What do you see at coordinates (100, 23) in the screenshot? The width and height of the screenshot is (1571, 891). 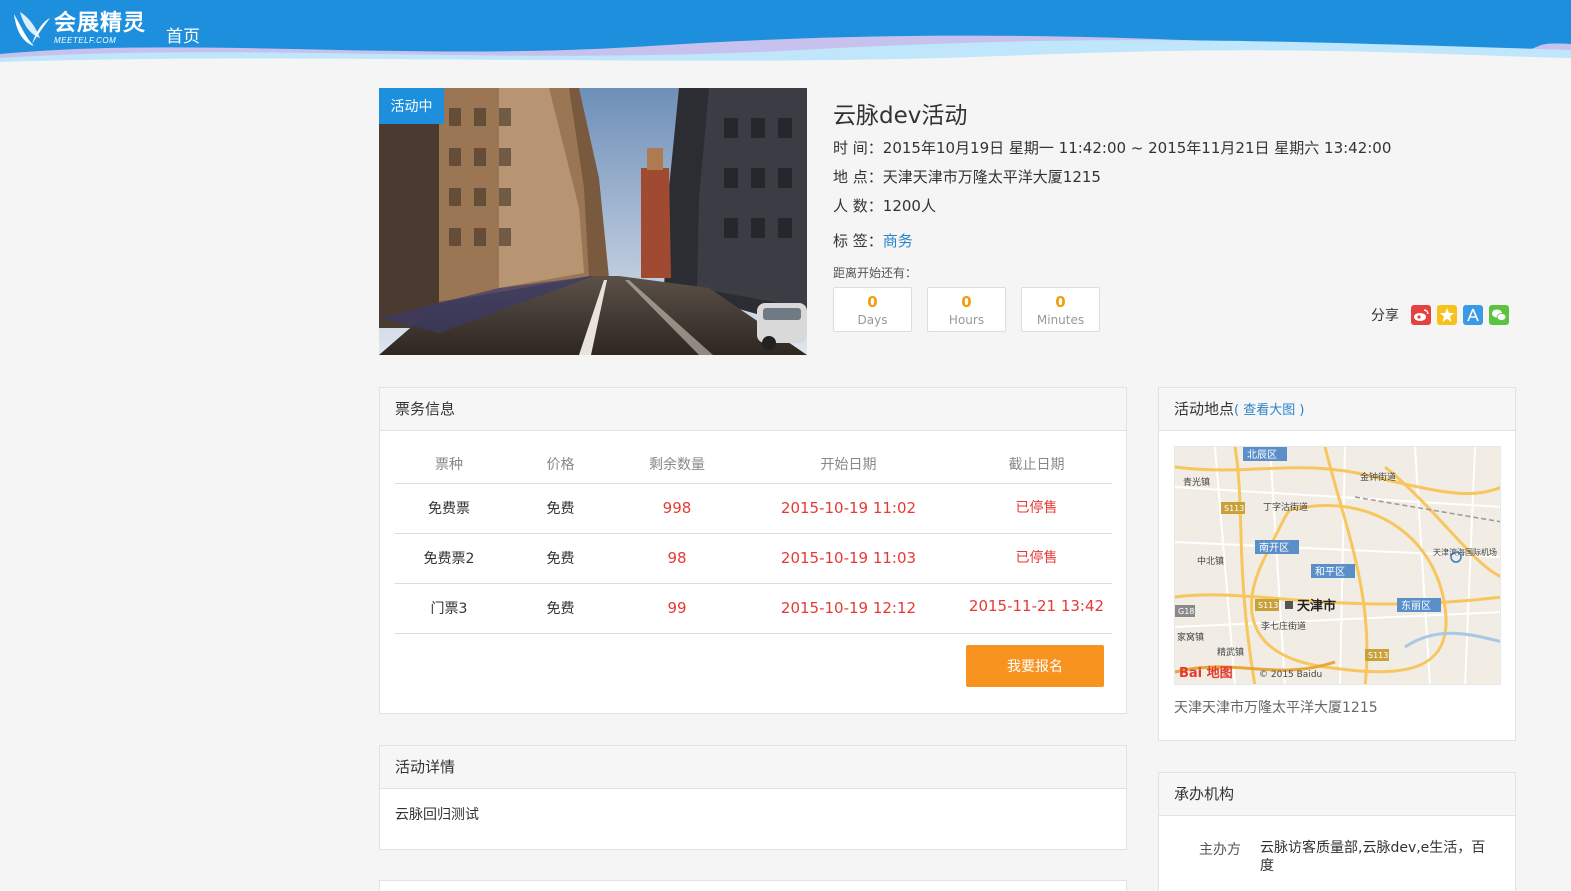 I see `logo-name: 会展精灵` at bounding box center [100, 23].